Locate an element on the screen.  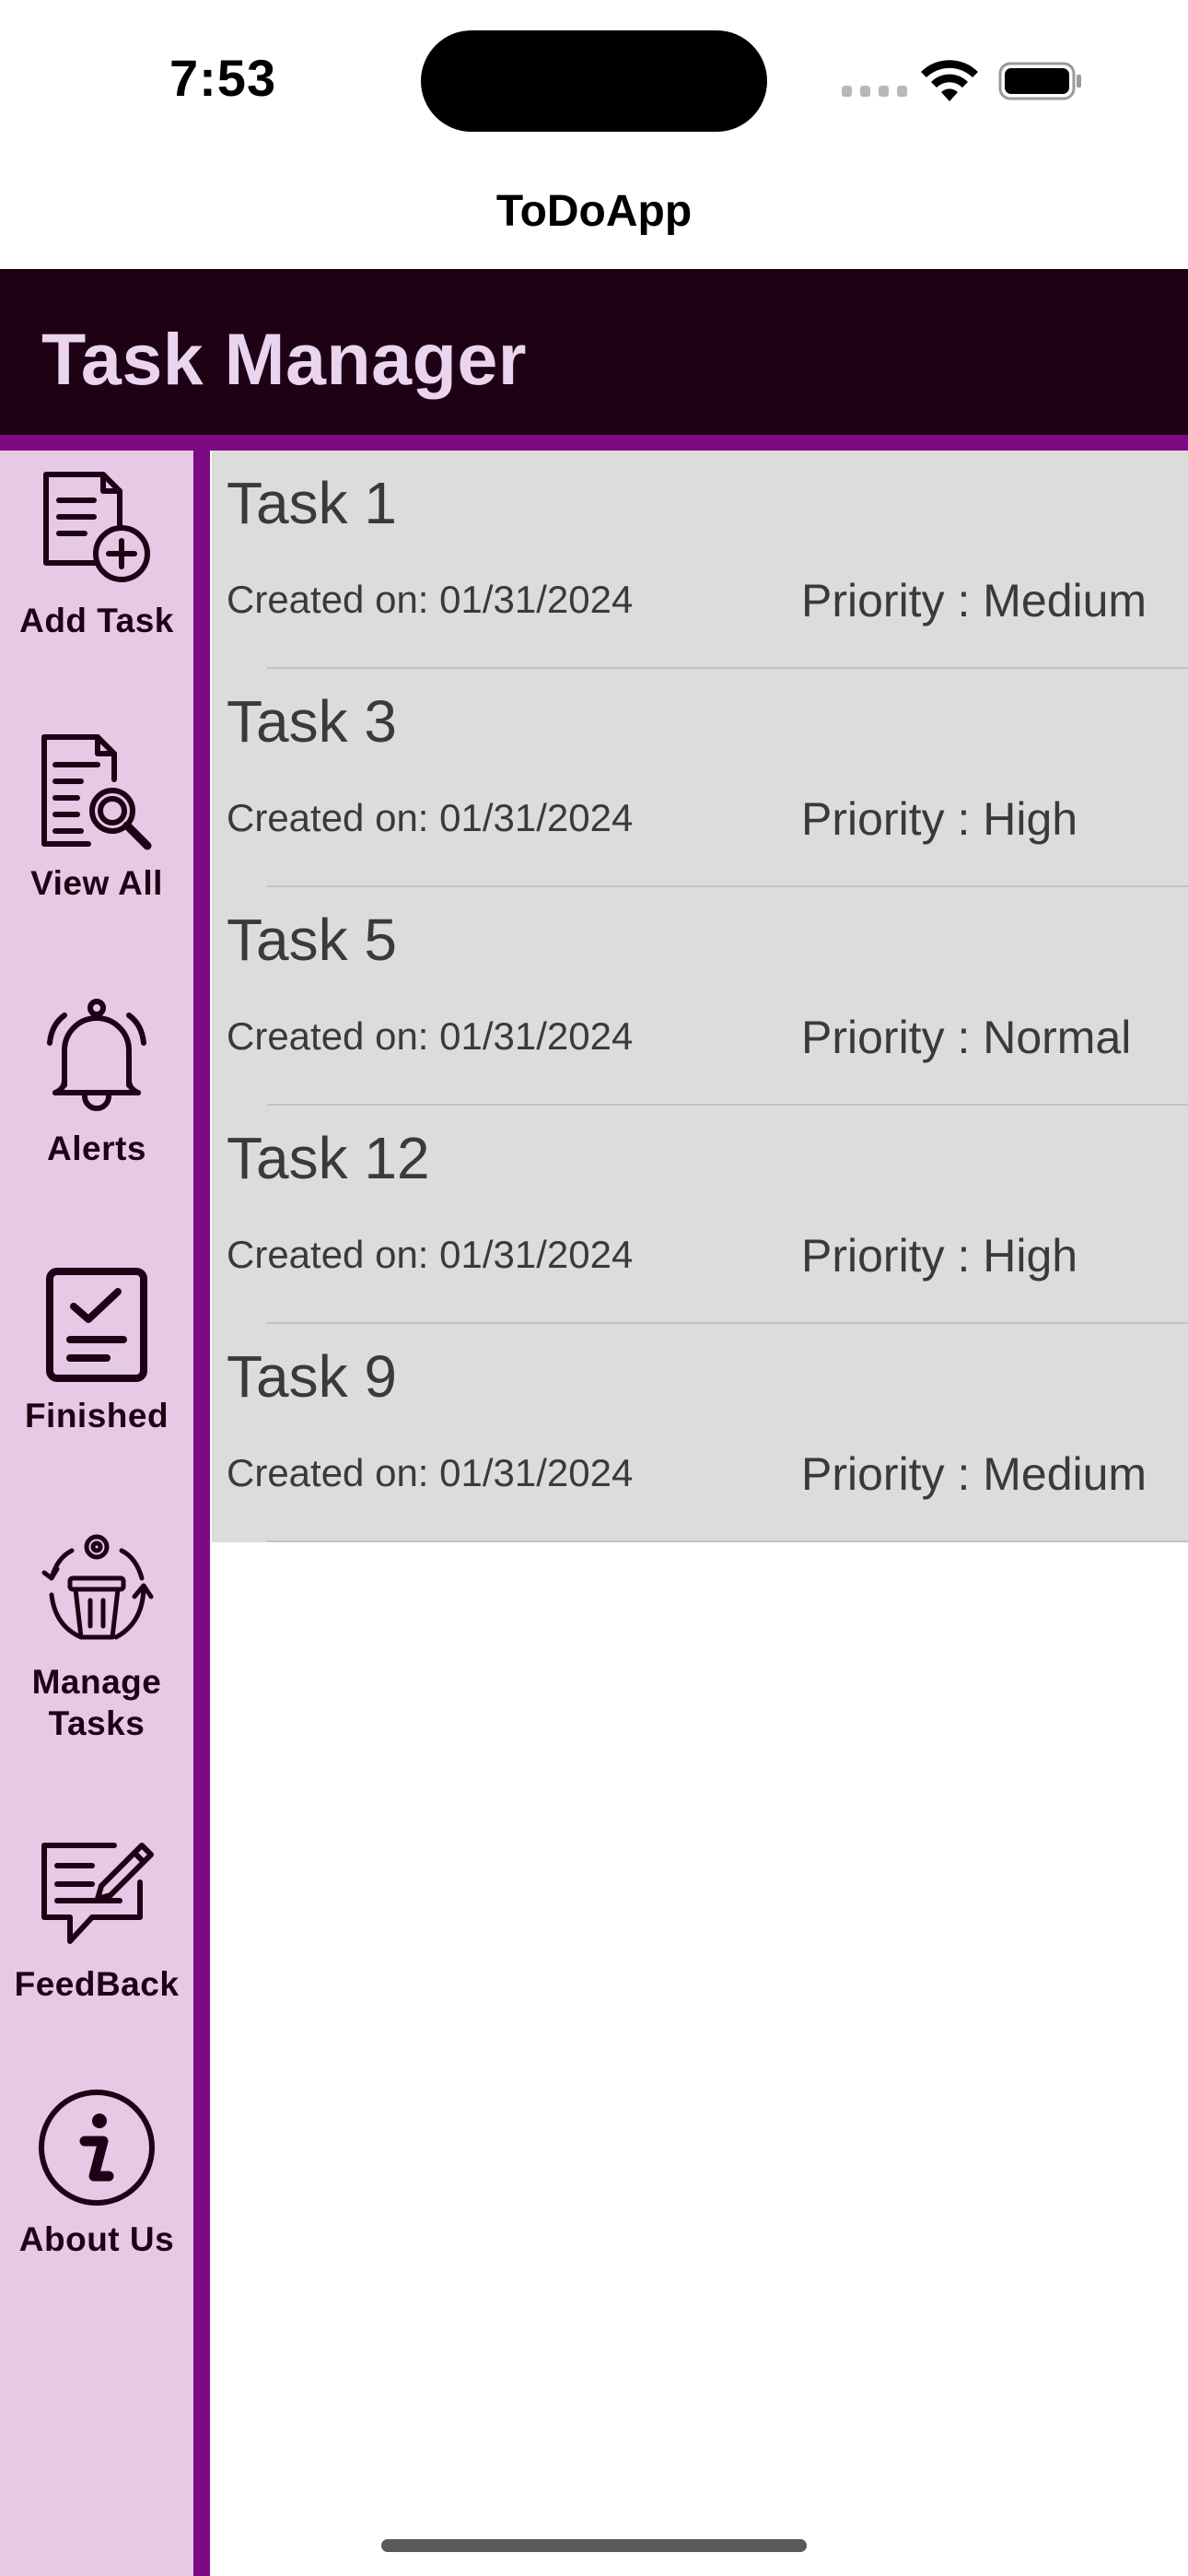
task-title: Task 9 is located at coordinates (312, 1376).